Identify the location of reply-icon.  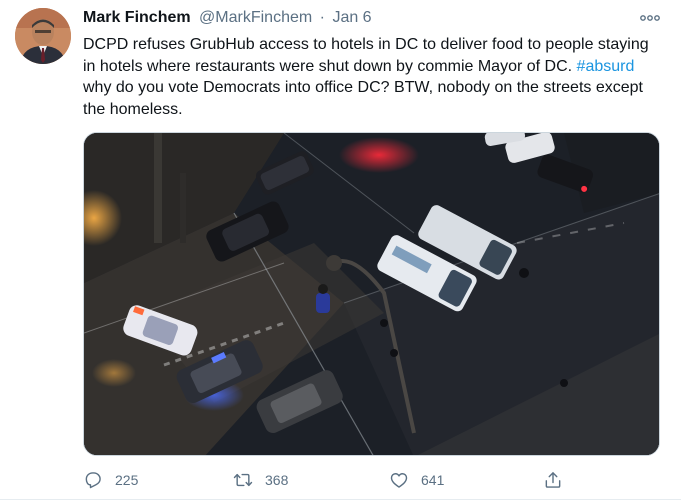
(93, 480).